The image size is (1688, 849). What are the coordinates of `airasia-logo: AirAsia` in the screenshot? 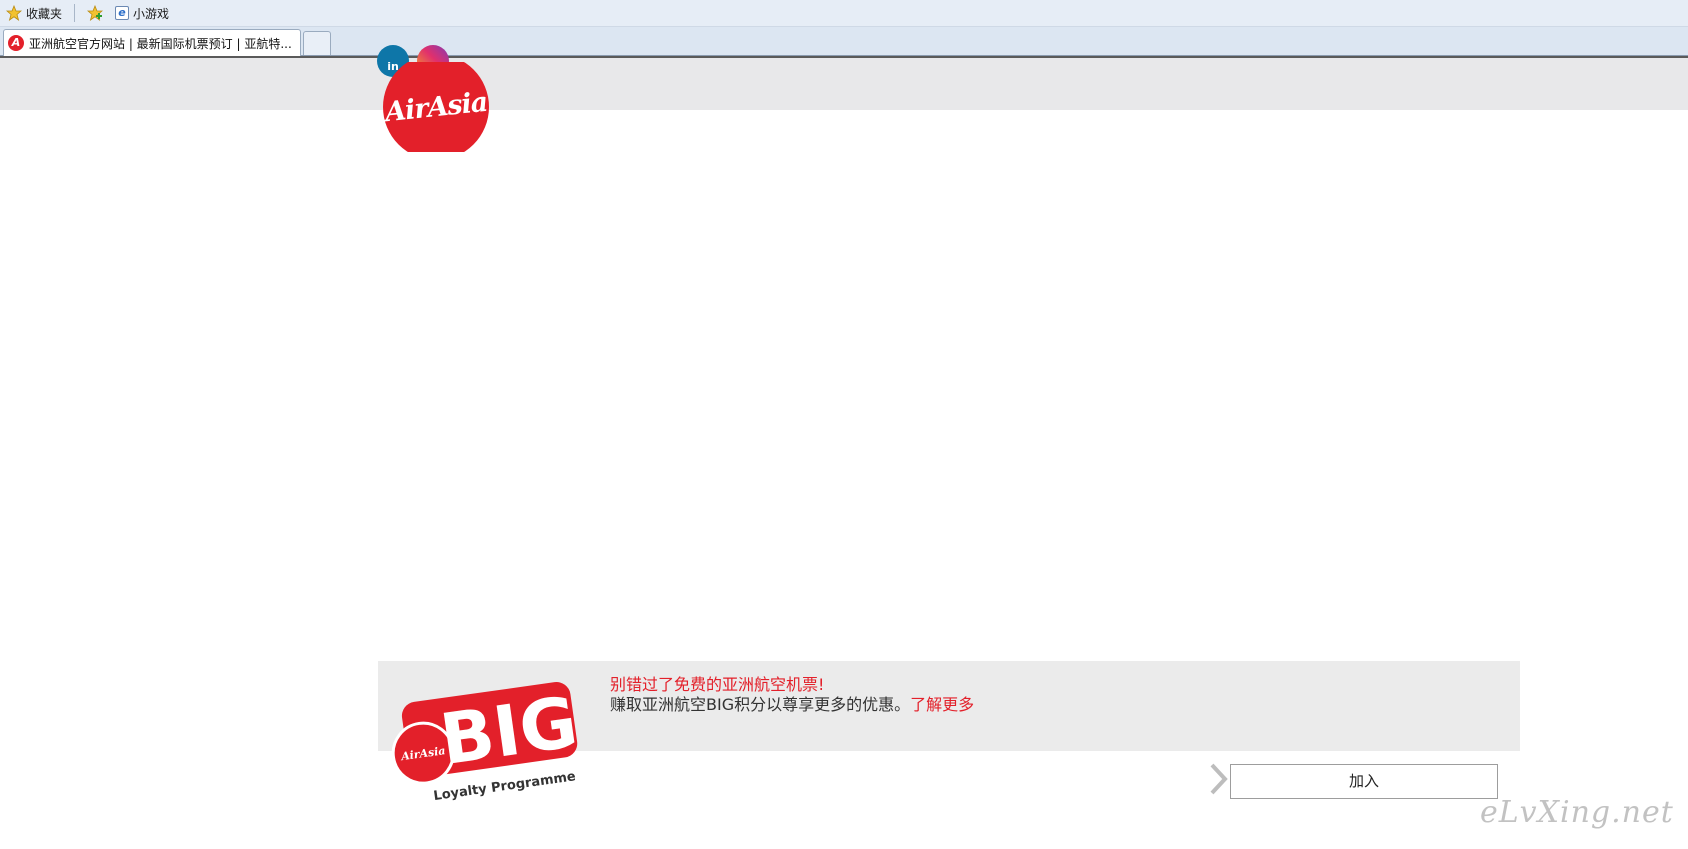 It's located at (436, 107).